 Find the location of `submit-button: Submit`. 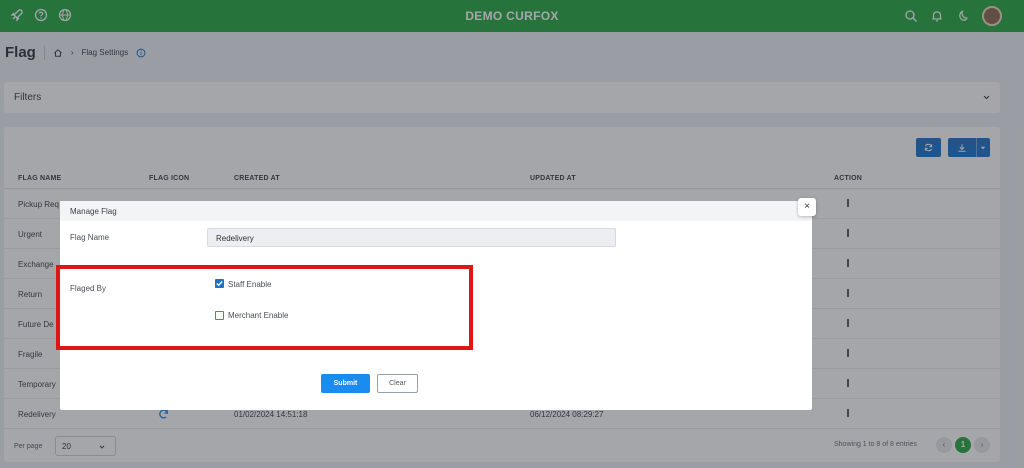

submit-button: Submit is located at coordinates (345, 383).